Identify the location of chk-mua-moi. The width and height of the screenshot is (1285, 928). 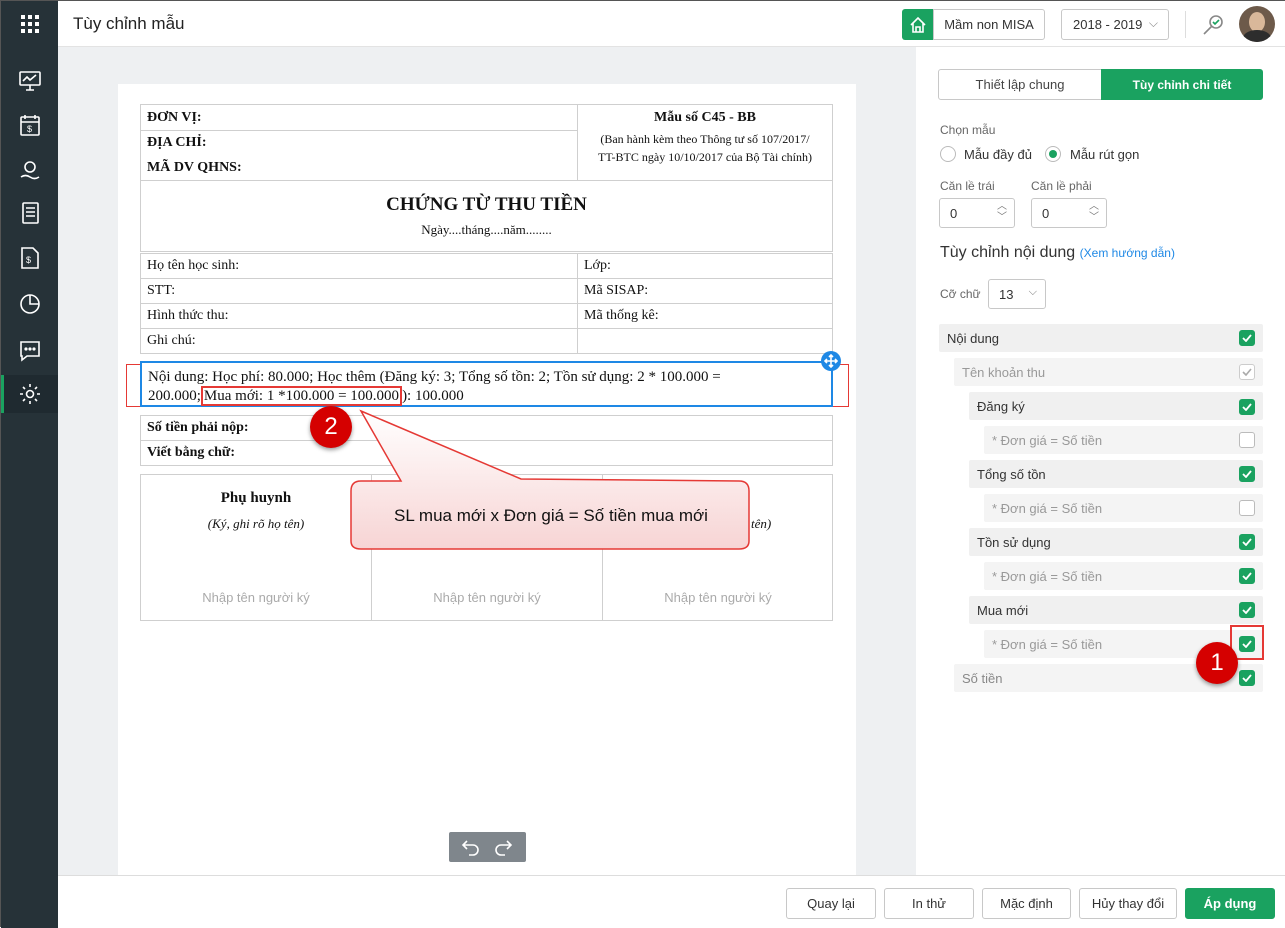
(1247, 610).